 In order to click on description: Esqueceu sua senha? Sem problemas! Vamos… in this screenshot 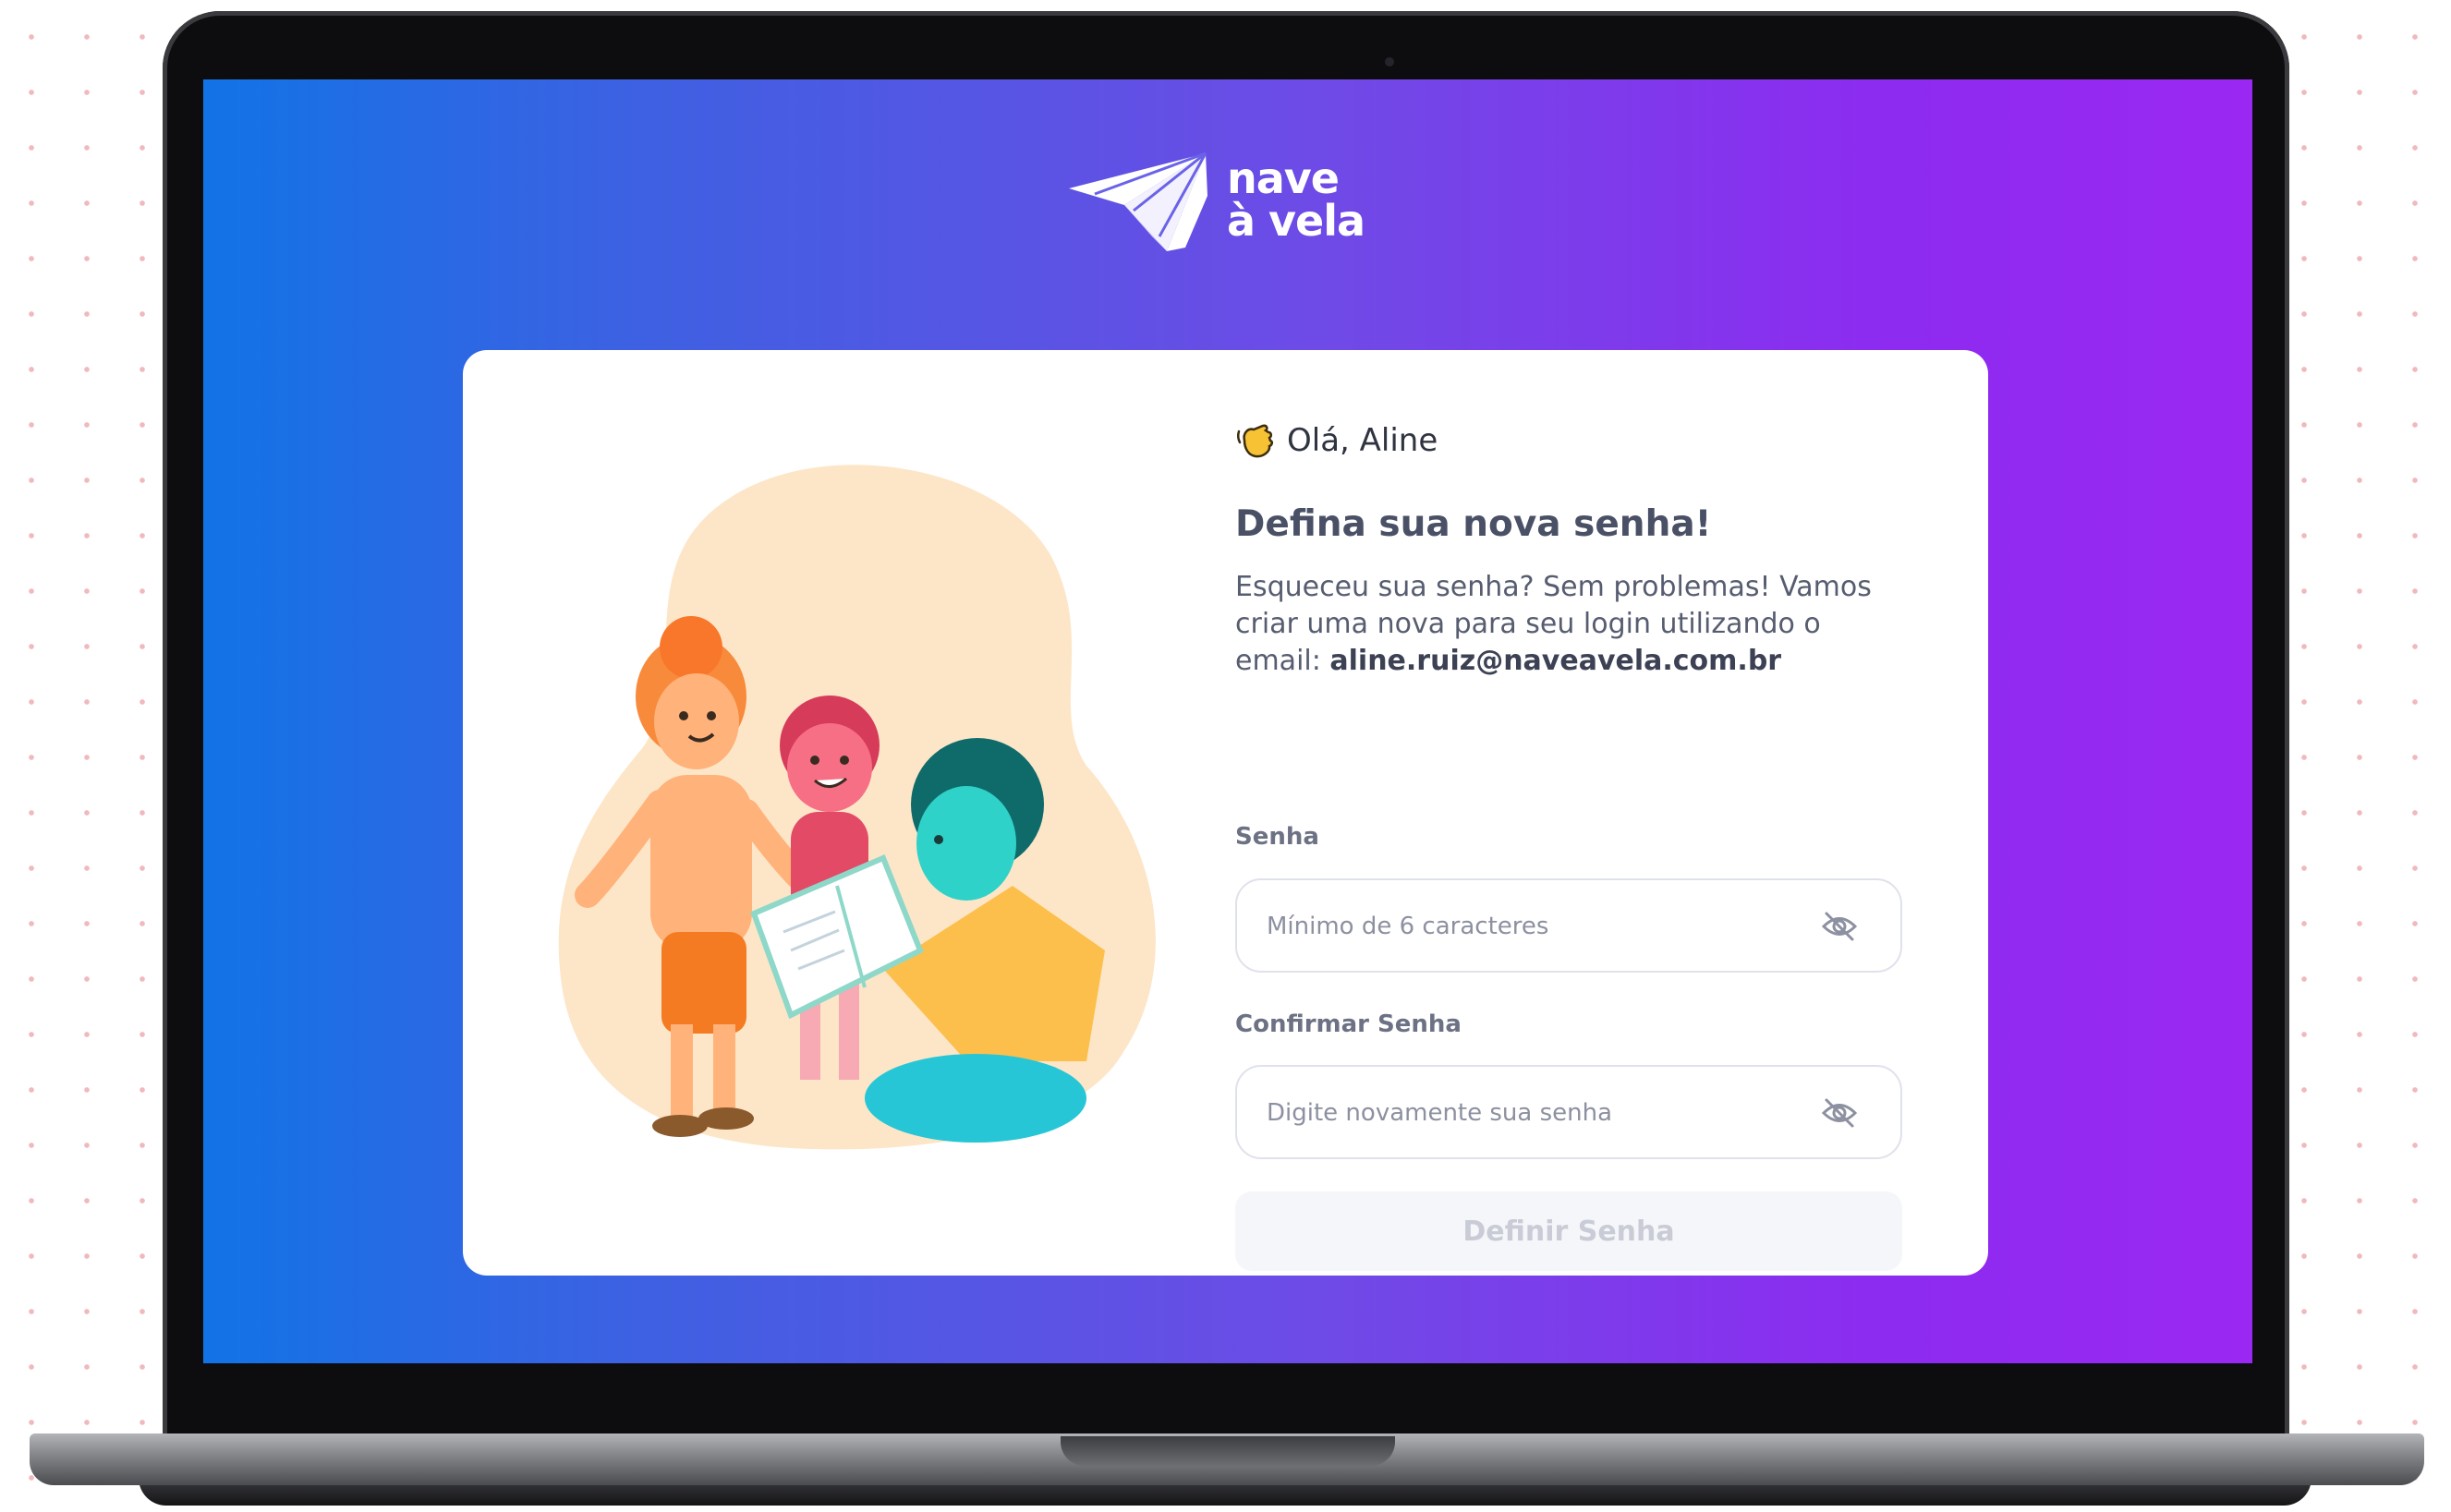, I will do `click(1574, 624)`.